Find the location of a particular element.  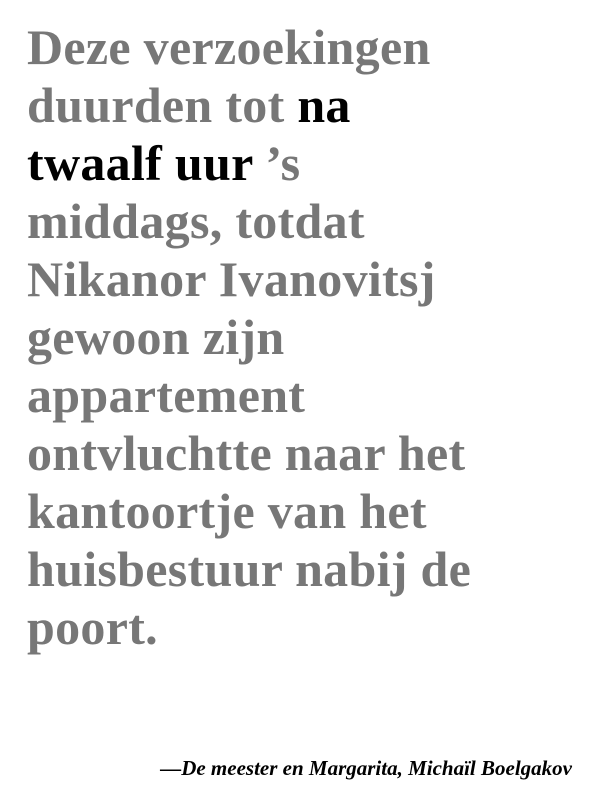

quote-text-segment: gewoon zijn is located at coordinates (156, 337).